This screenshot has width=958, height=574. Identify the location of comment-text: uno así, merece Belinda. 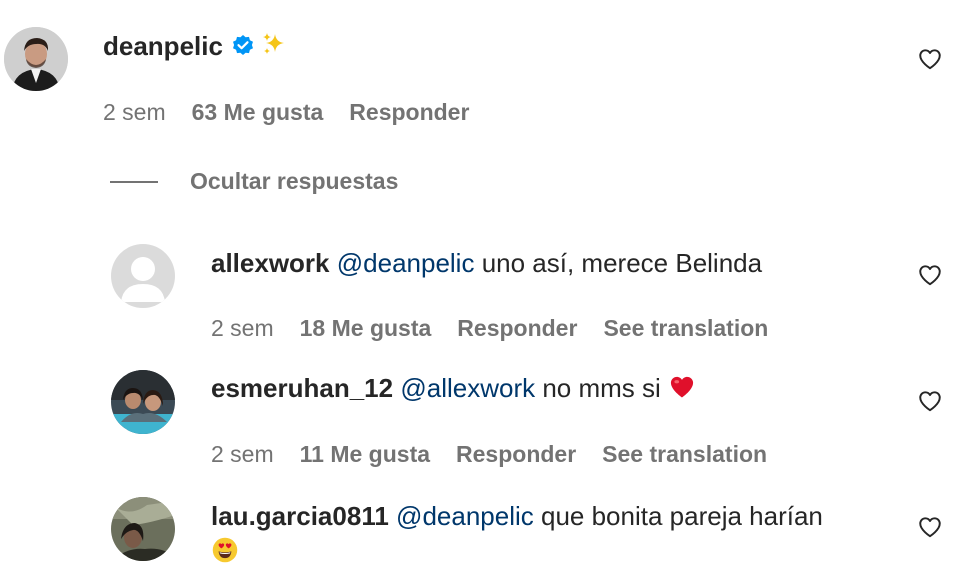
(618, 263).